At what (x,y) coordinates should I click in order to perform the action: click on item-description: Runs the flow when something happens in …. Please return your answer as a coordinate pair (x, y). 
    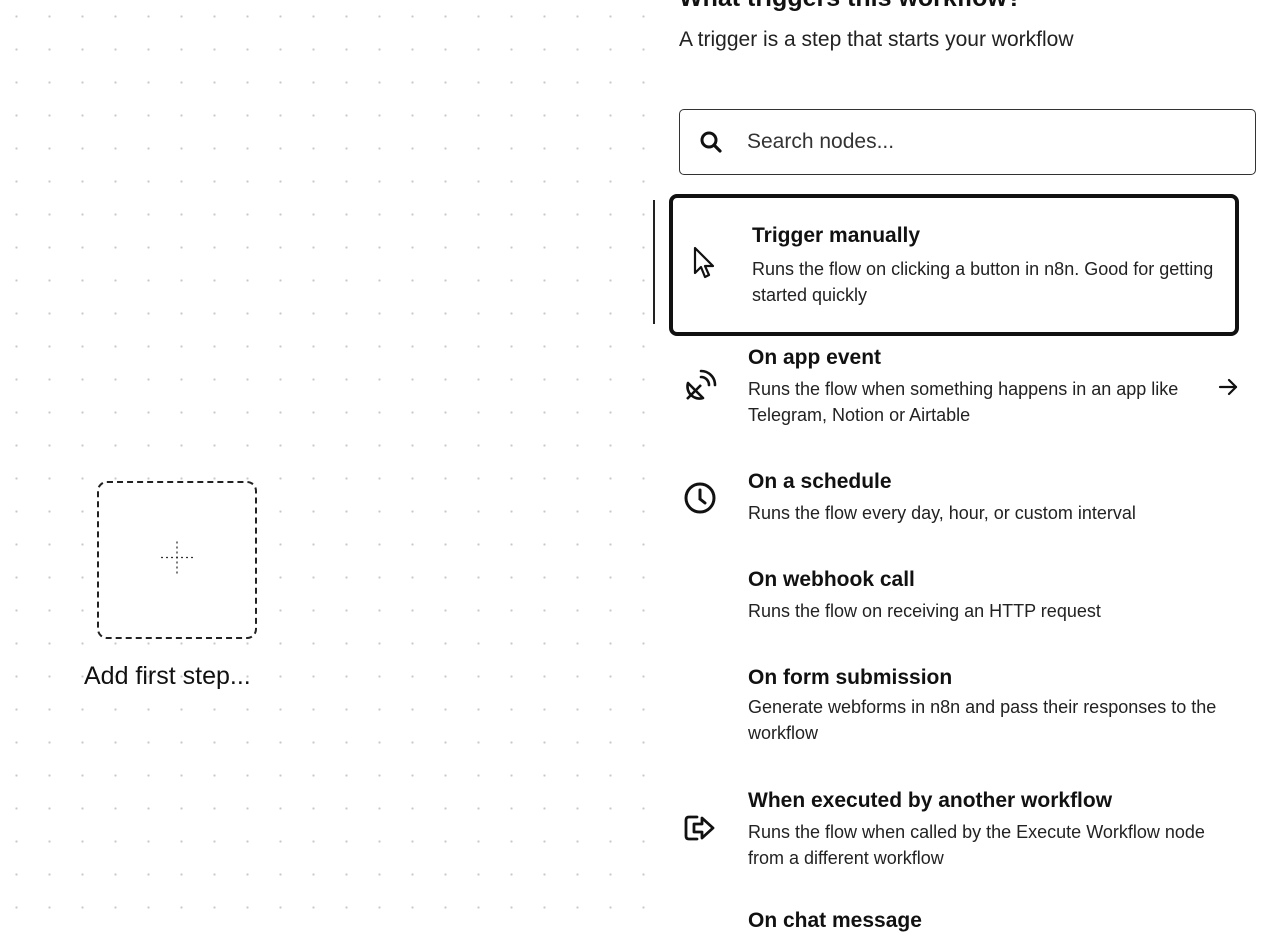
    Looking at the image, I should click on (963, 402).